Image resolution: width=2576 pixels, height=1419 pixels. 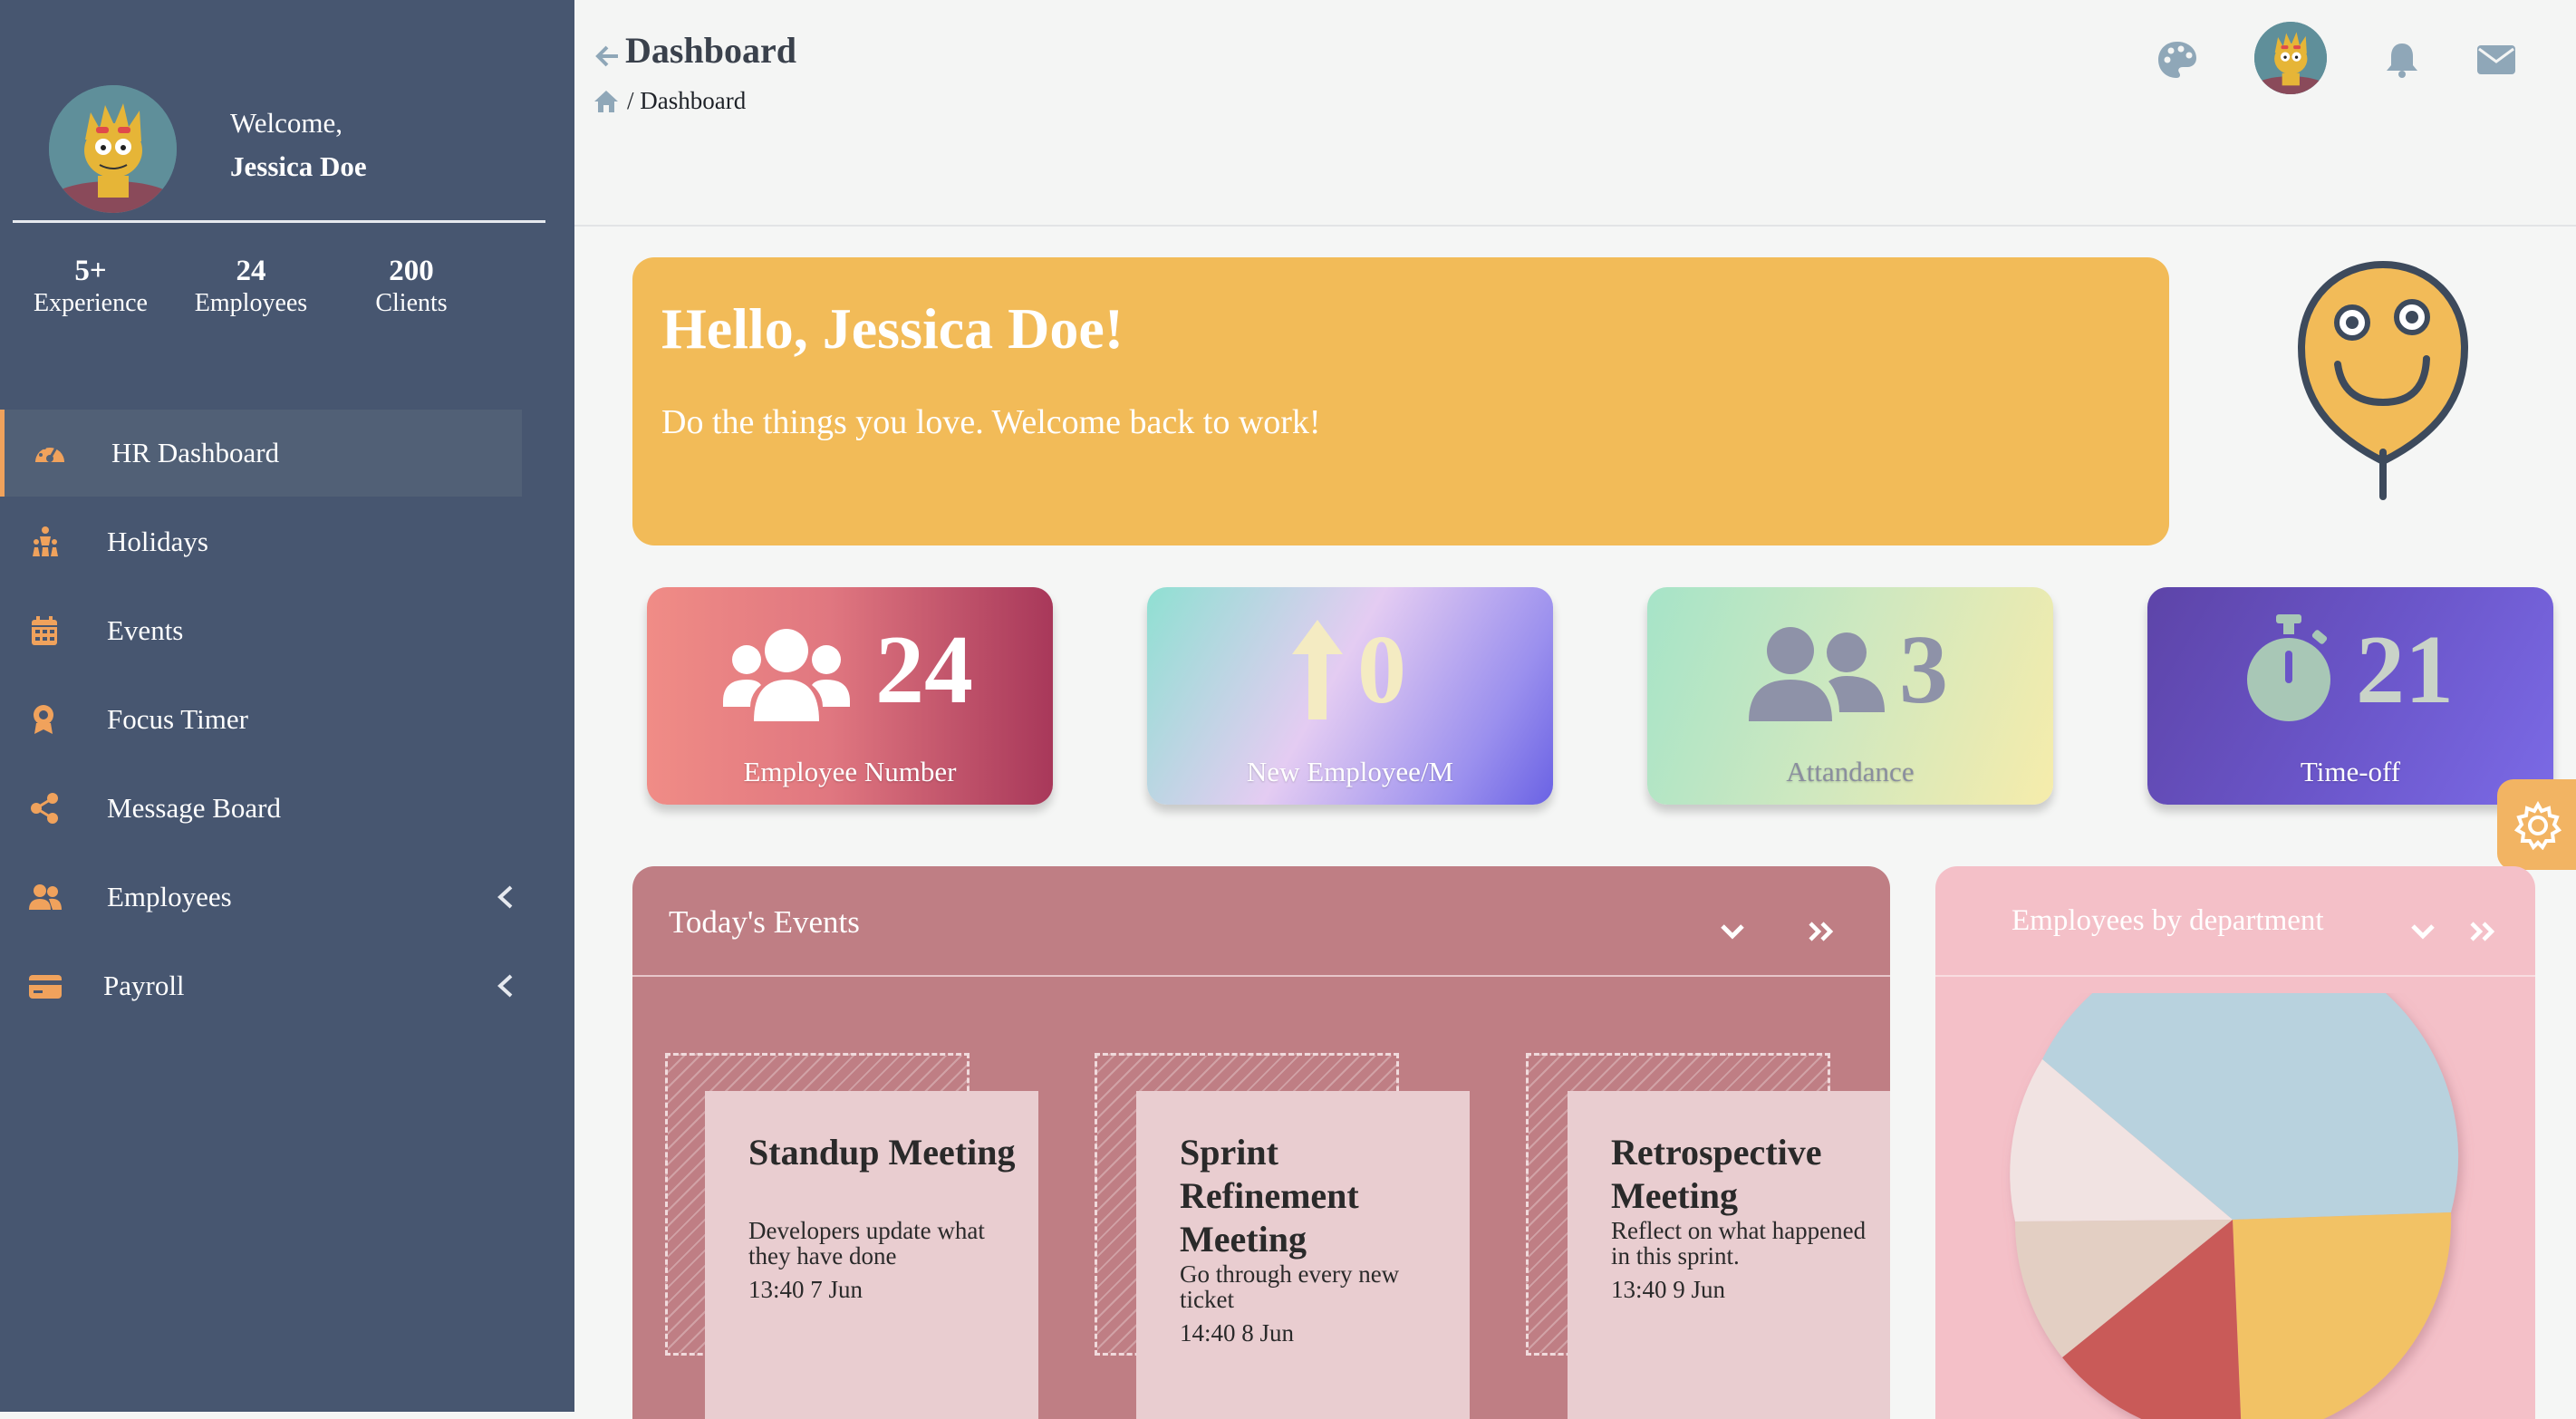 What do you see at coordinates (1817, 674) in the screenshot?
I see `user-friends-icon` at bounding box center [1817, 674].